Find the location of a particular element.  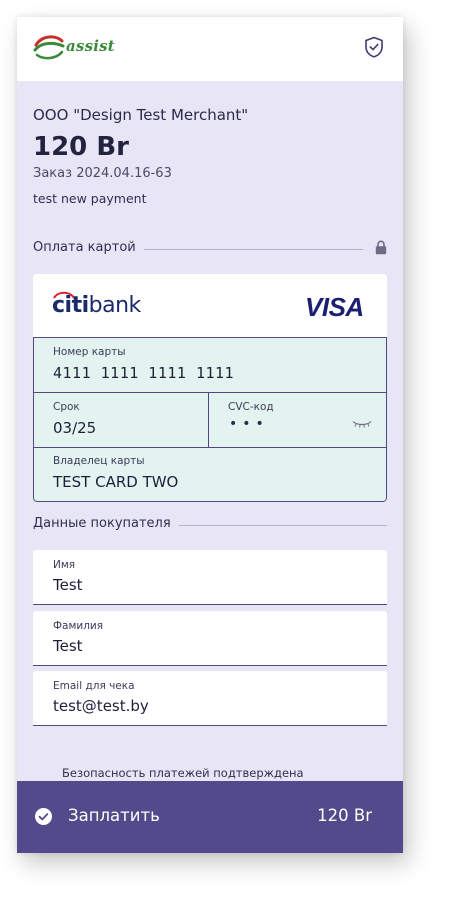

cardholder-value: TEST CARD TWO is located at coordinates (116, 482).